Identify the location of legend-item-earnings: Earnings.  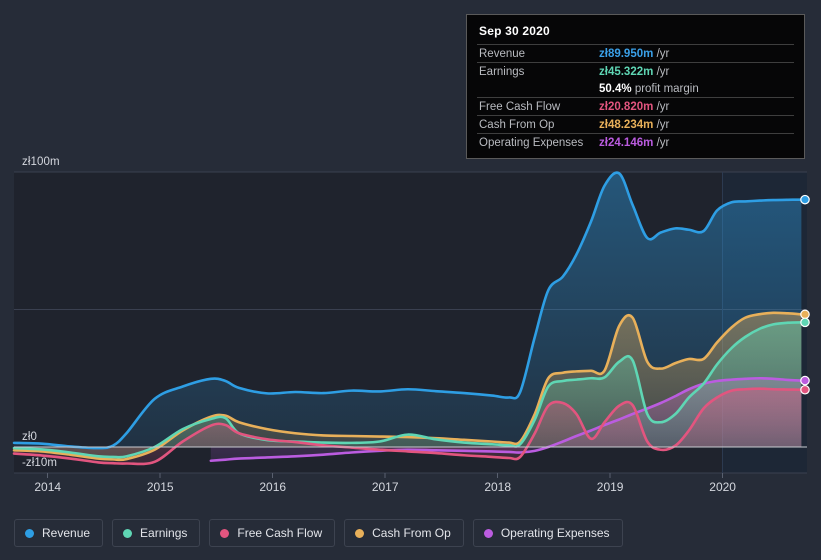
(156, 533).